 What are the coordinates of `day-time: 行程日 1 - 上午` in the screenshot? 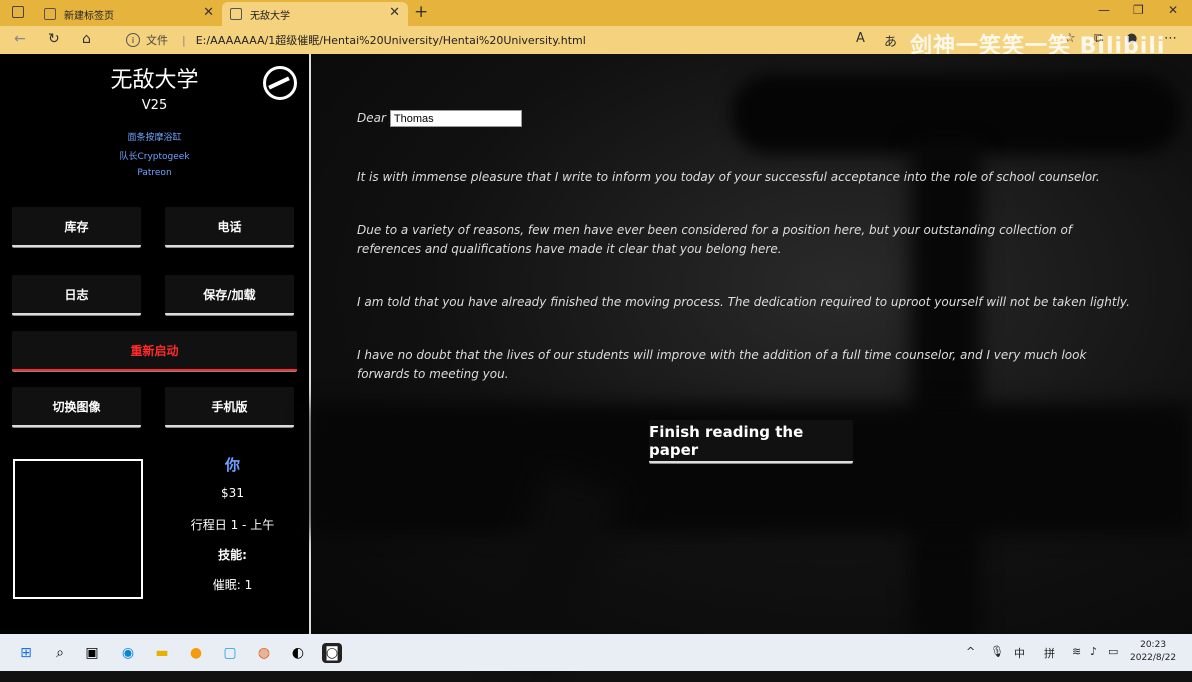 It's located at (232, 525).